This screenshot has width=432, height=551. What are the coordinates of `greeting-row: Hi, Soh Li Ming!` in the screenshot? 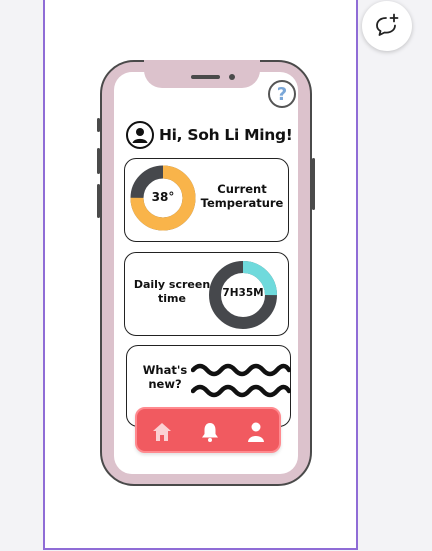 It's located at (209, 135).